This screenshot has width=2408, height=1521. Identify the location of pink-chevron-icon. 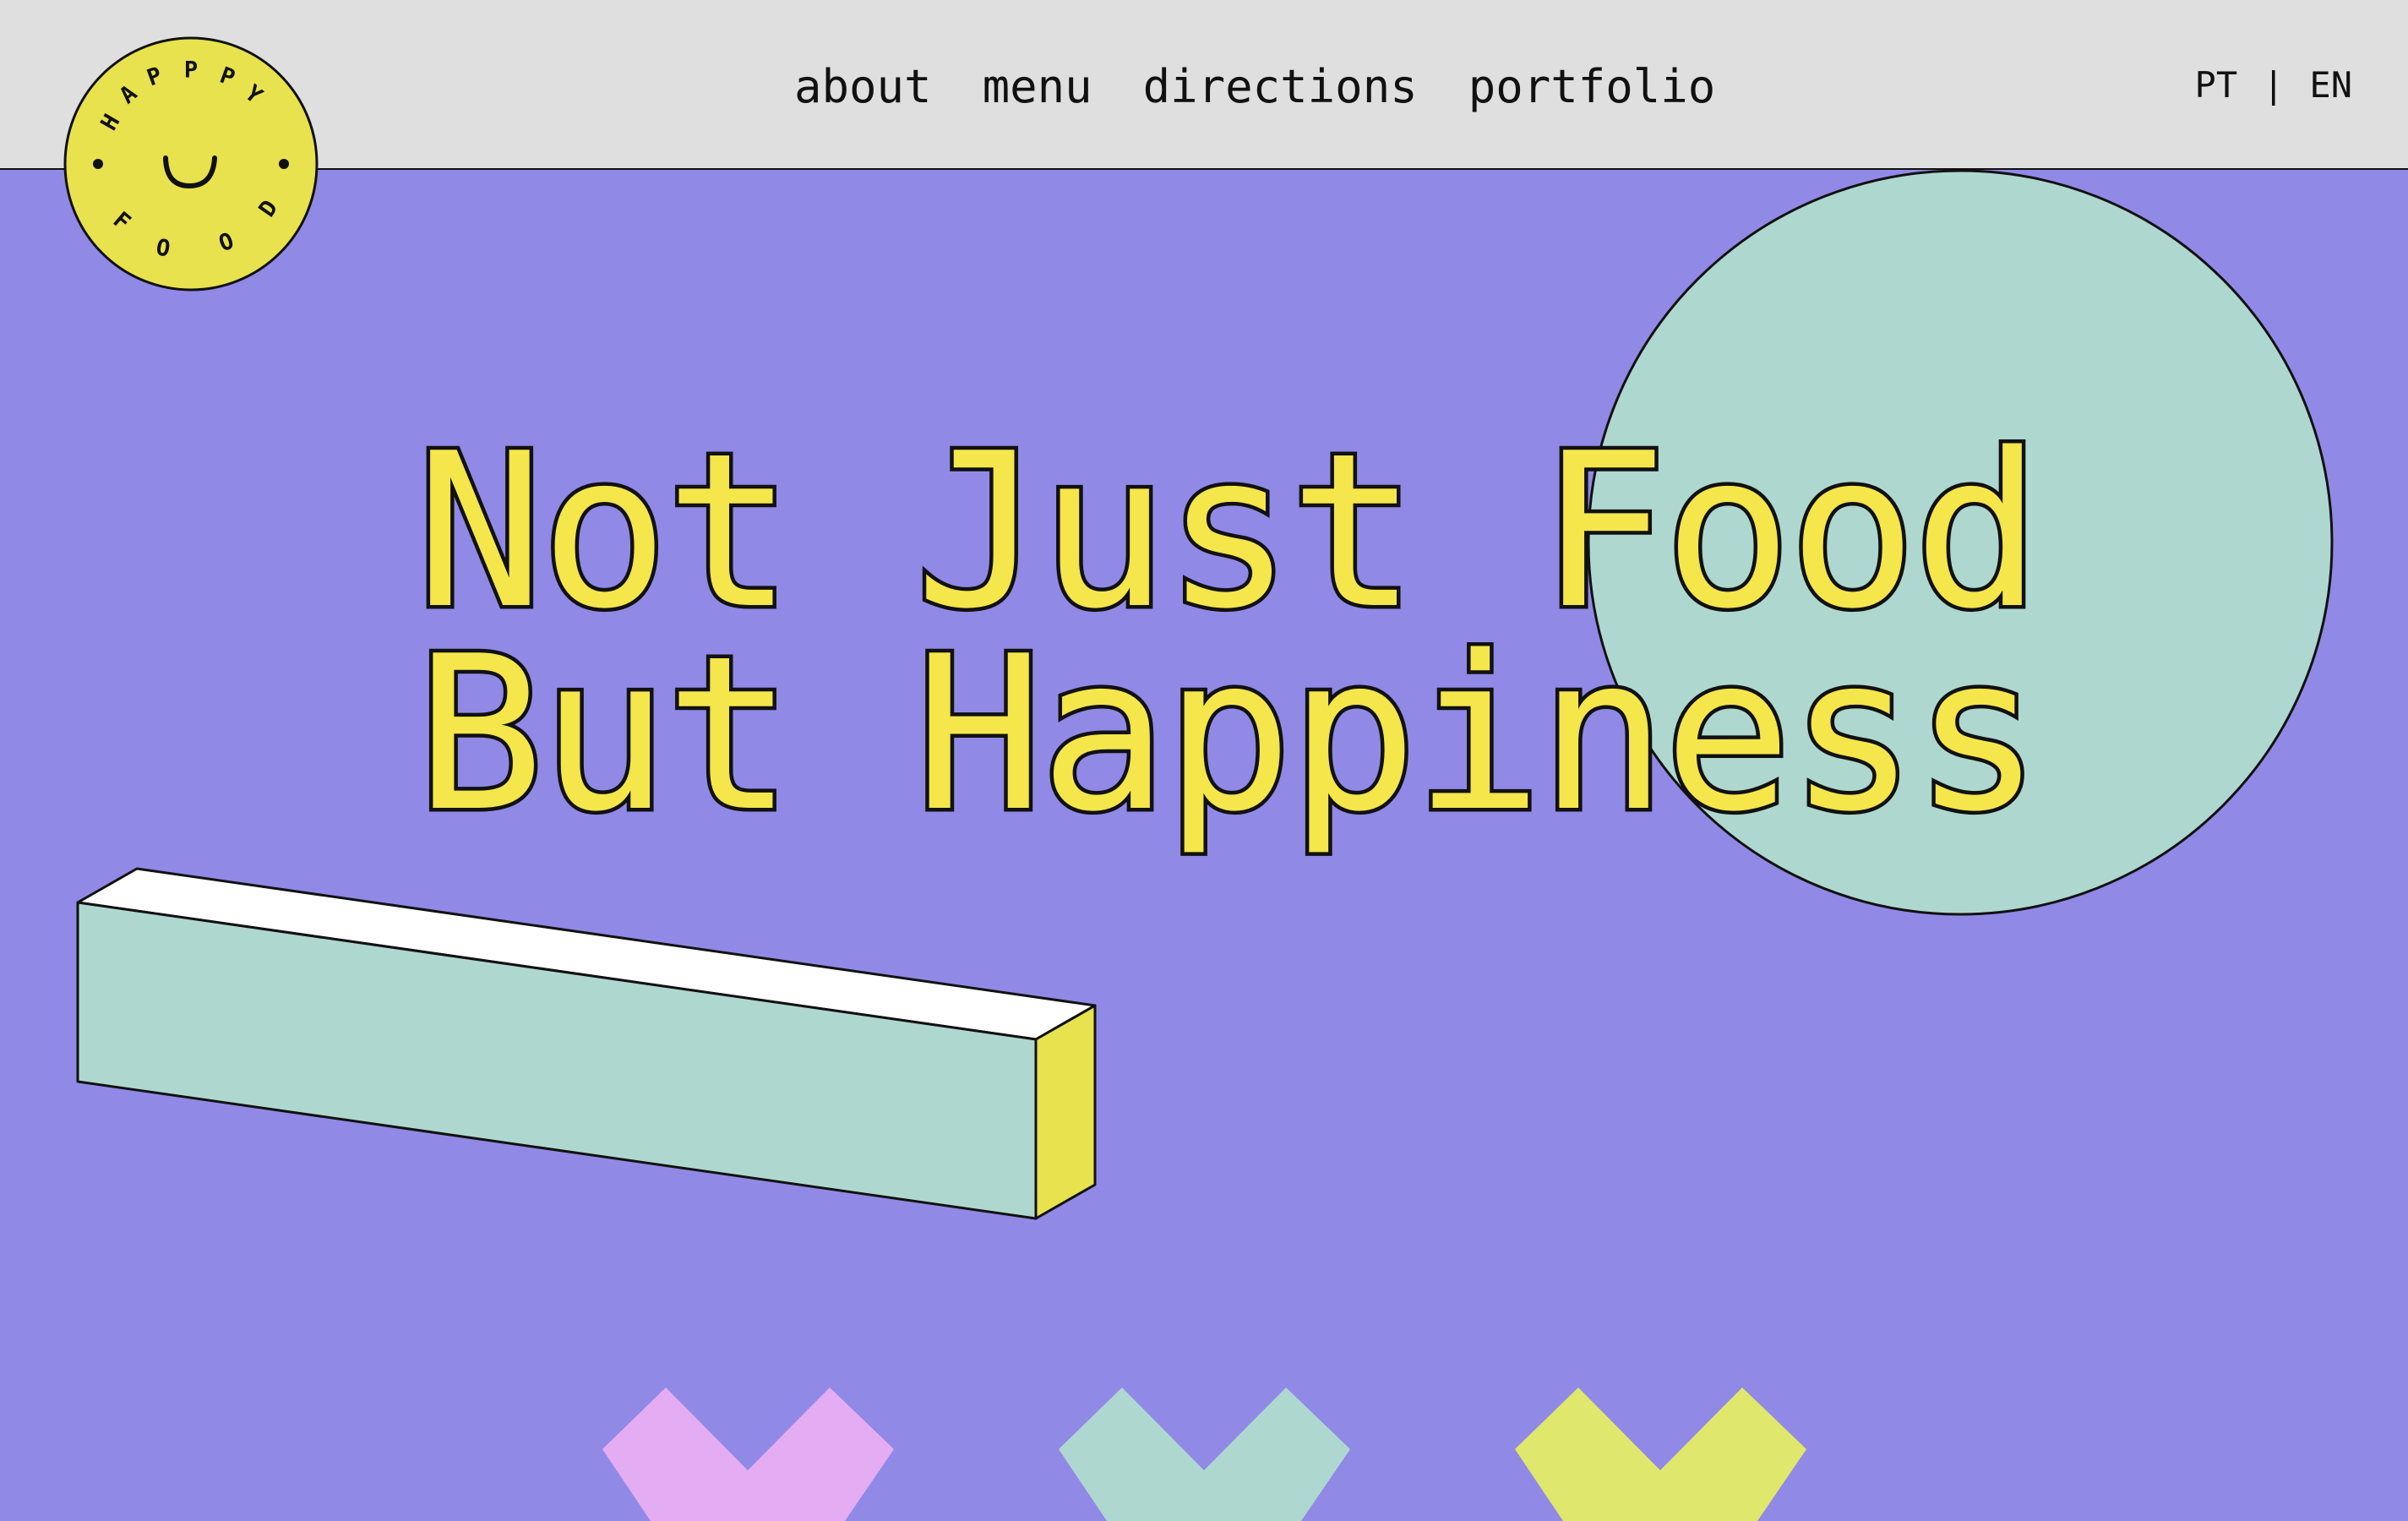
(748, 1454).